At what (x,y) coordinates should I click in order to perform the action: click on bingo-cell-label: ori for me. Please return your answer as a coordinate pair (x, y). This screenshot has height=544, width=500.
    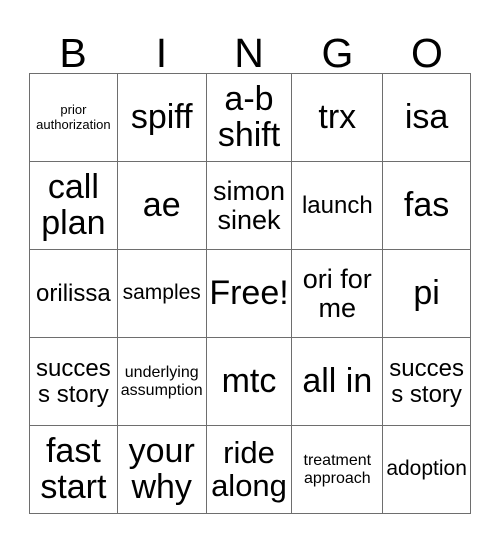
    Looking at the image, I should click on (337, 293).